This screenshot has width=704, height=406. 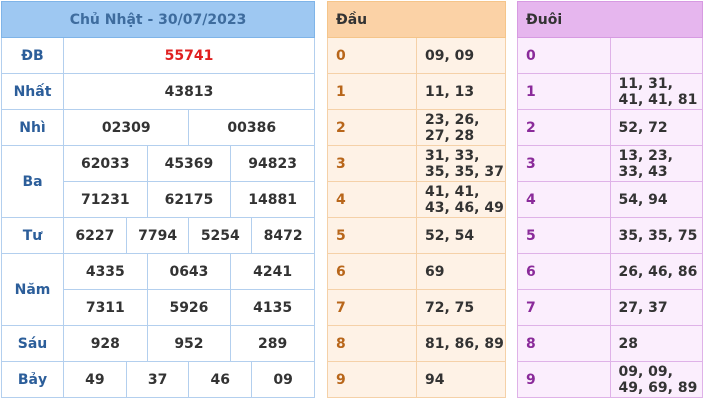 I want to click on head-digit-row-digit: 5, so click(x=372, y=235).